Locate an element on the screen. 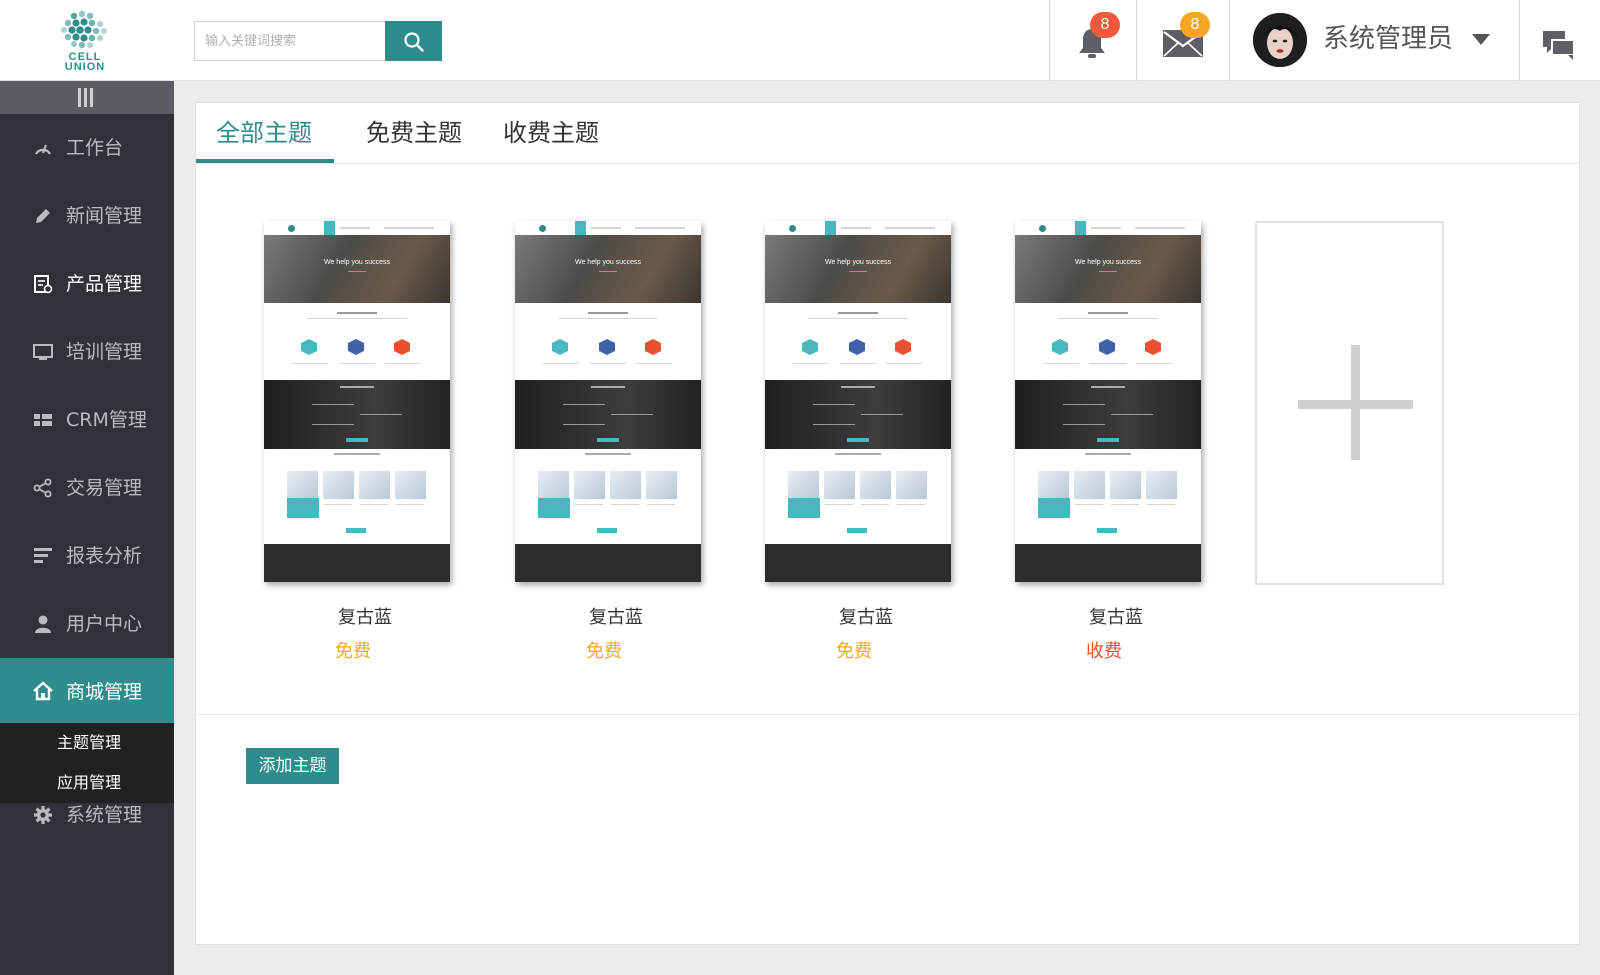 Image resolution: width=1600 pixels, height=975 pixels. sidebar-item-crm: CRM管理 is located at coordinates (87, 420).